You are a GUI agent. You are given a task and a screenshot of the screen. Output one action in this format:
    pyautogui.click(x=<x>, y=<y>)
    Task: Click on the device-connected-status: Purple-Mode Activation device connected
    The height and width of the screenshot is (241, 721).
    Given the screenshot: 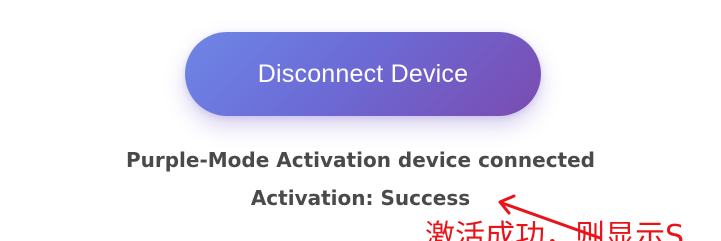 What is the action you would take?
    pyautogui.click(x=360, y=160)
    